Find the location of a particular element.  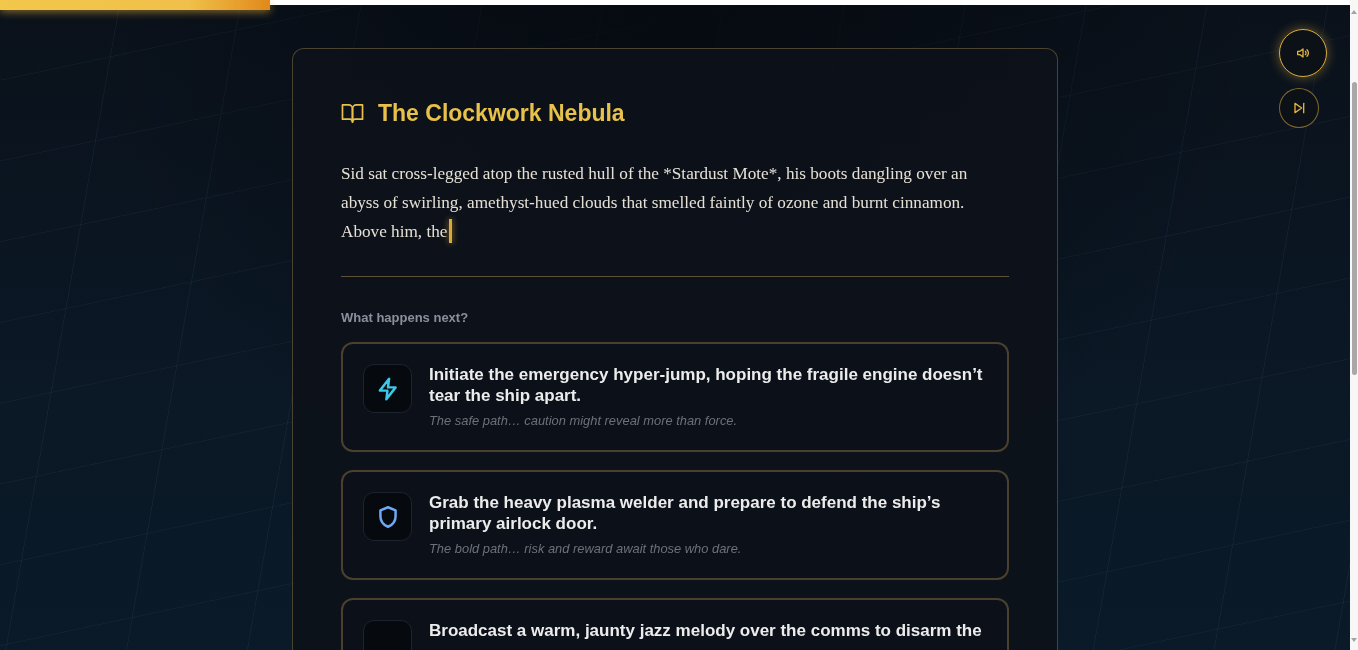

choice-card: Initiate the emergency hyper-jump, hoping the fragile engine doesn’t tear the ship apart. The safe path… caution might reveal more than force. is located at coordinates (675, 397).